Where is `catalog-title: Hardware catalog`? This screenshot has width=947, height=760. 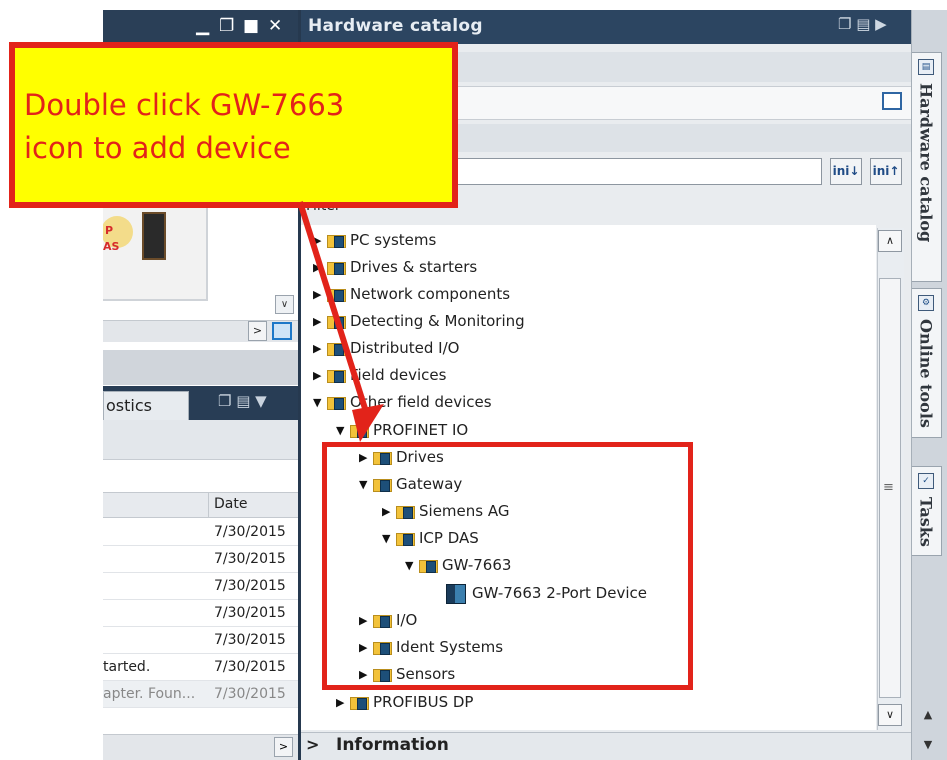
catalog-title: Hardware catalog is located at coordinates (395, 26).